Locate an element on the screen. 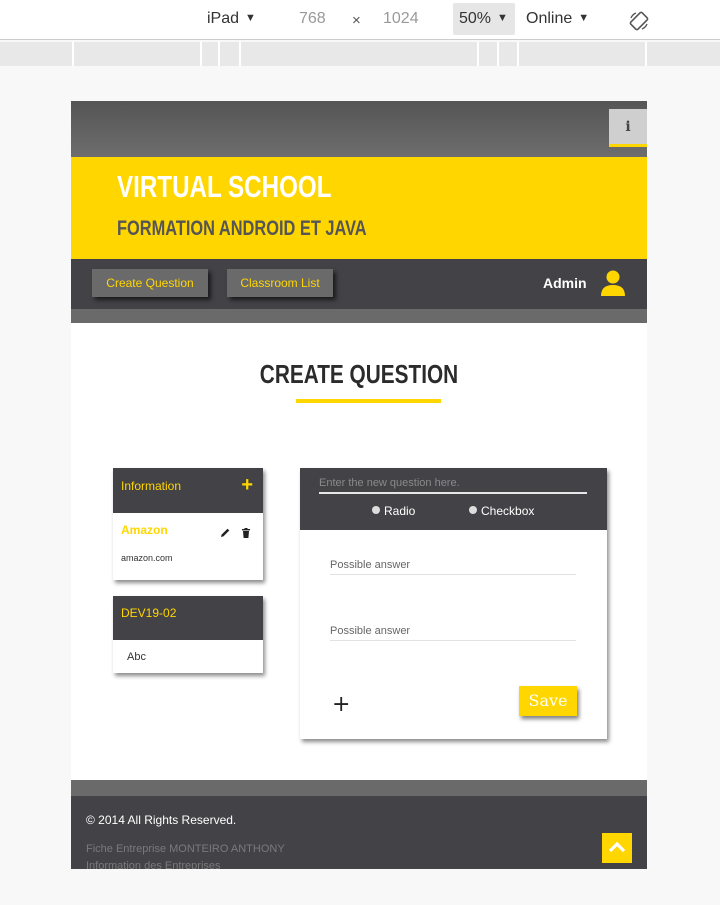  zoom-select: 50% ▼ is located at coordinates (483, 19).